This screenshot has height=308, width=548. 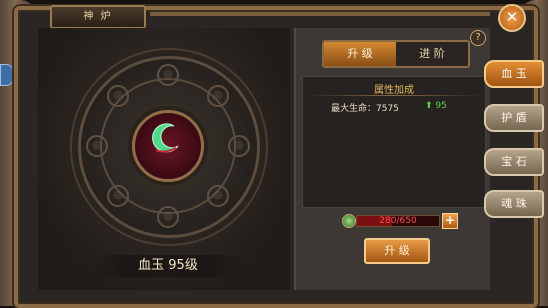 I want to click on tab-upgrade: 升 级, so click(x=360, y=54).